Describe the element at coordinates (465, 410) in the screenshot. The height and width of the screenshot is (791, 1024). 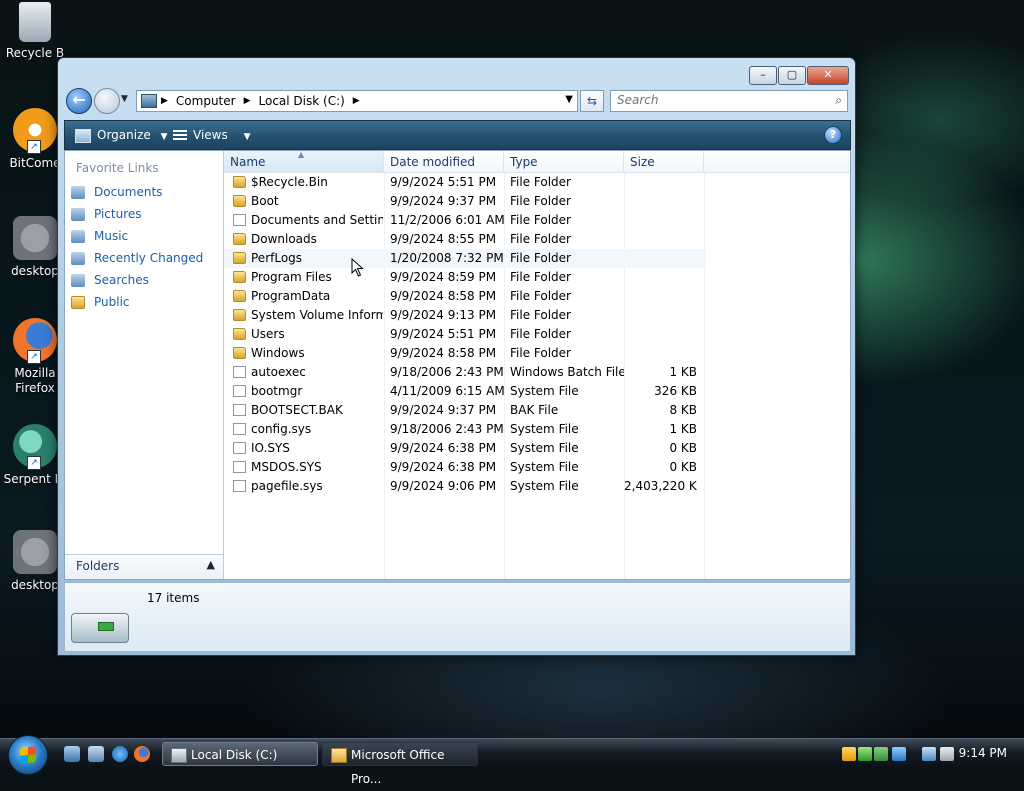
I see `table-row: BOOTSECT.BAK 9/9/2024 9:37 PM BAK File 8 KB` at that location.